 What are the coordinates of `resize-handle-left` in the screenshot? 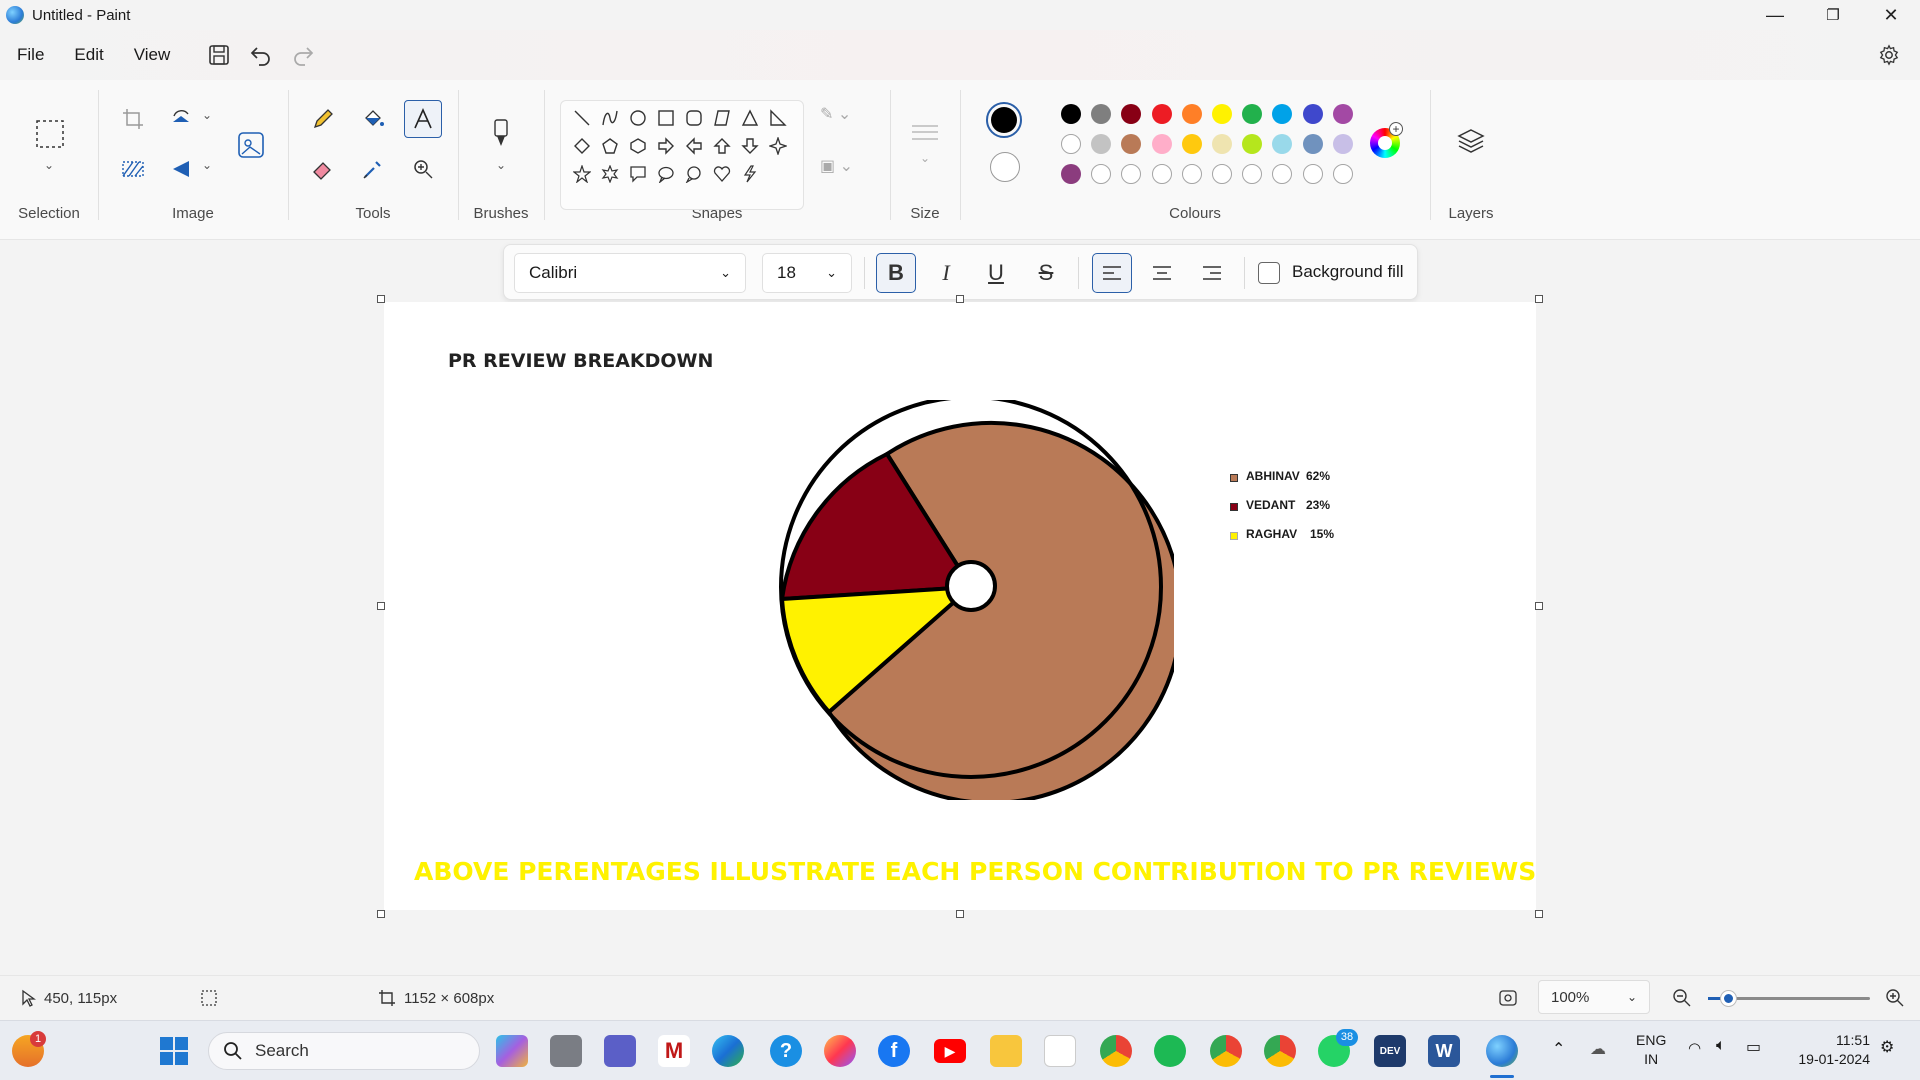 It's located at (381, 606).